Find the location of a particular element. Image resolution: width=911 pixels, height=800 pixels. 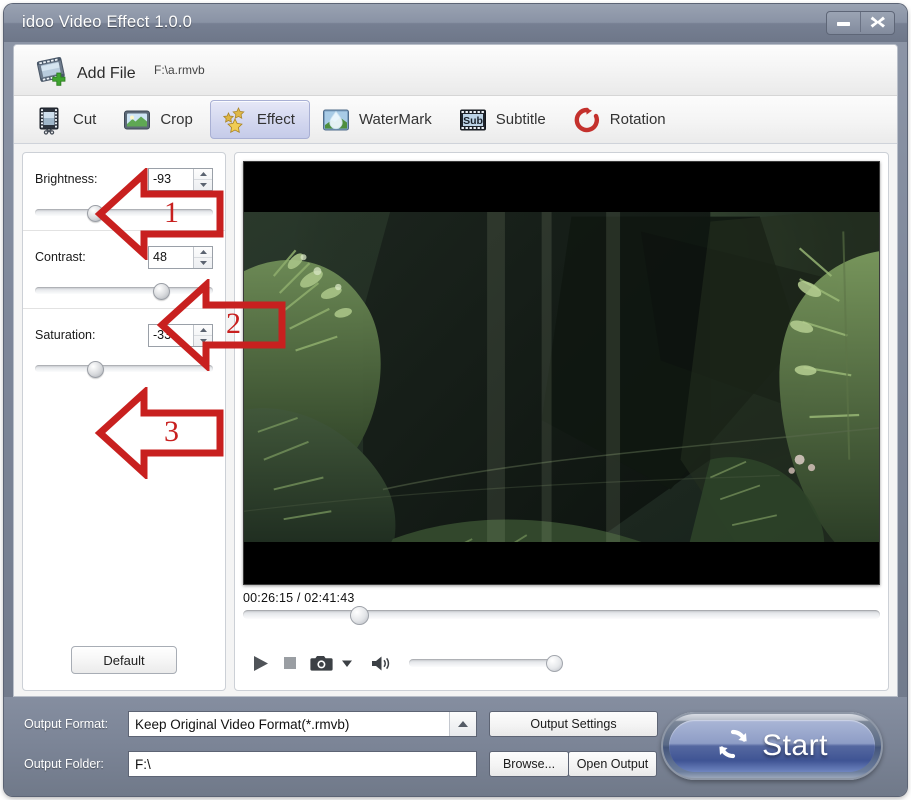

output-folder-label: Output Folder: is located at coordinates (64, 764).